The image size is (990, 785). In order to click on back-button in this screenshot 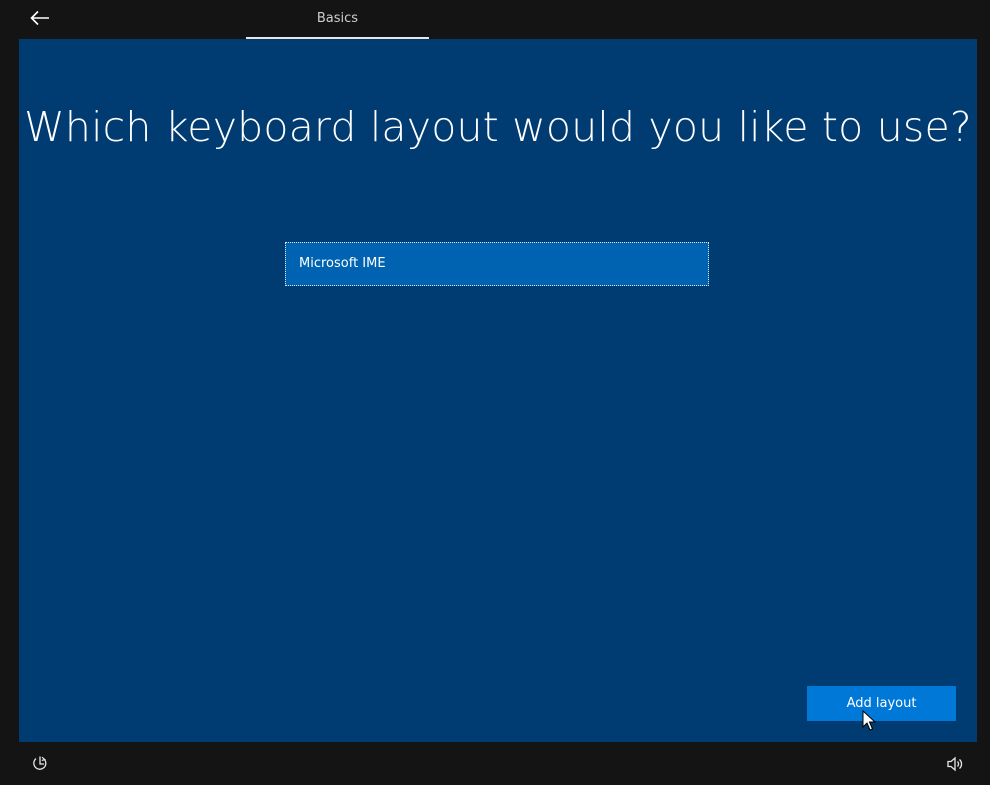, I will do `click(40, 18)`.